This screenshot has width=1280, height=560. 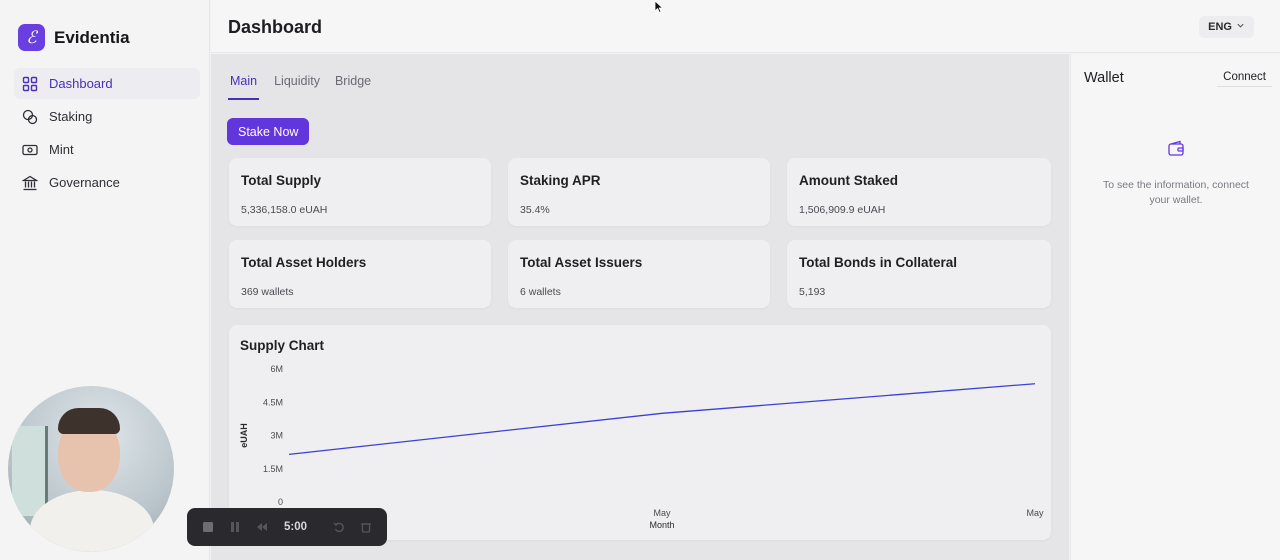 What do you see at coordinates (30, 84) in the screenshot?
I see `grid-icon` at bounding box center [30, 84].